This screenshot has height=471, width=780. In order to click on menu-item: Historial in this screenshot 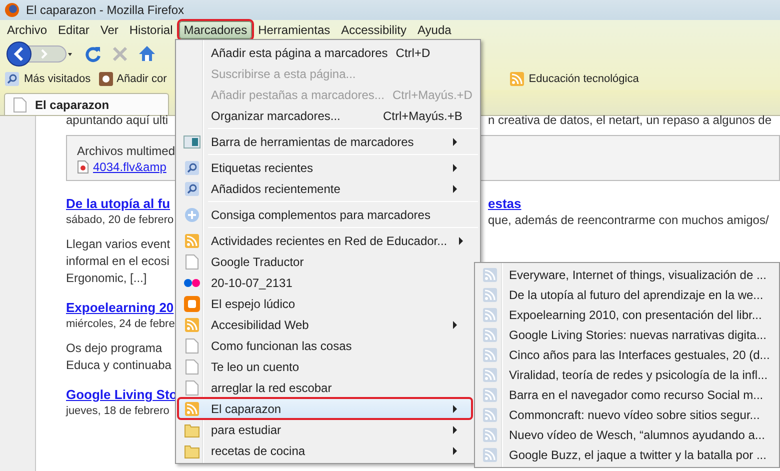, I will do `click(151, 30)`.